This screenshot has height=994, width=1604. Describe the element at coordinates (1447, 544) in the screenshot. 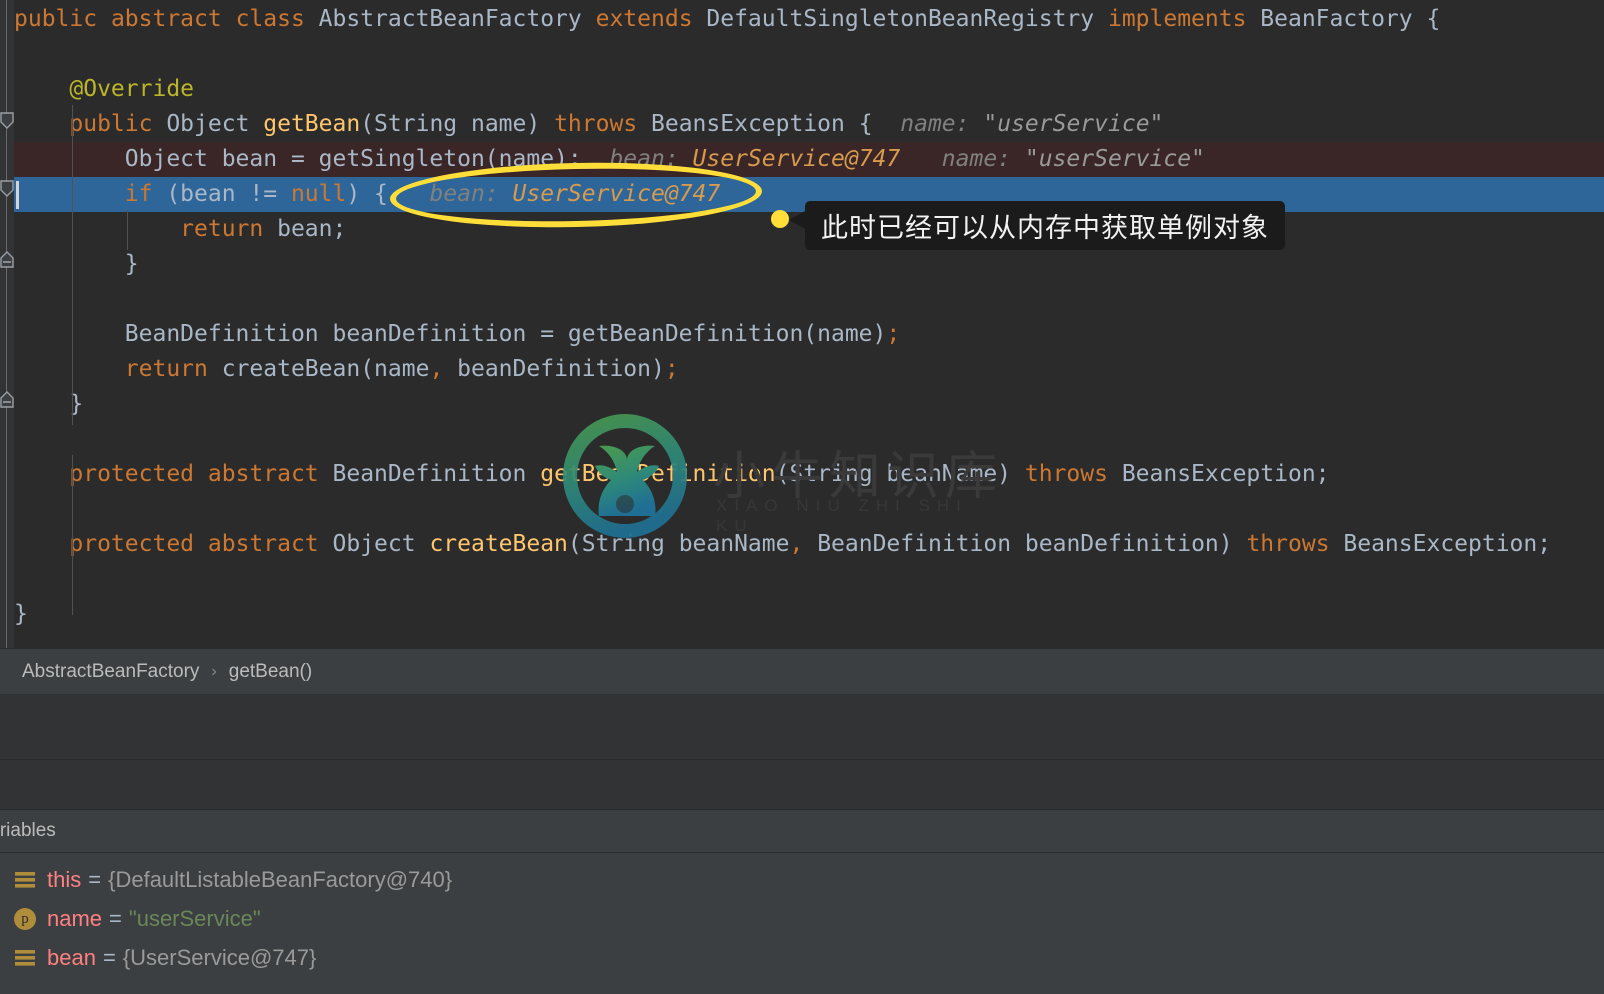

I see `code-token: BeansException;` at that location.